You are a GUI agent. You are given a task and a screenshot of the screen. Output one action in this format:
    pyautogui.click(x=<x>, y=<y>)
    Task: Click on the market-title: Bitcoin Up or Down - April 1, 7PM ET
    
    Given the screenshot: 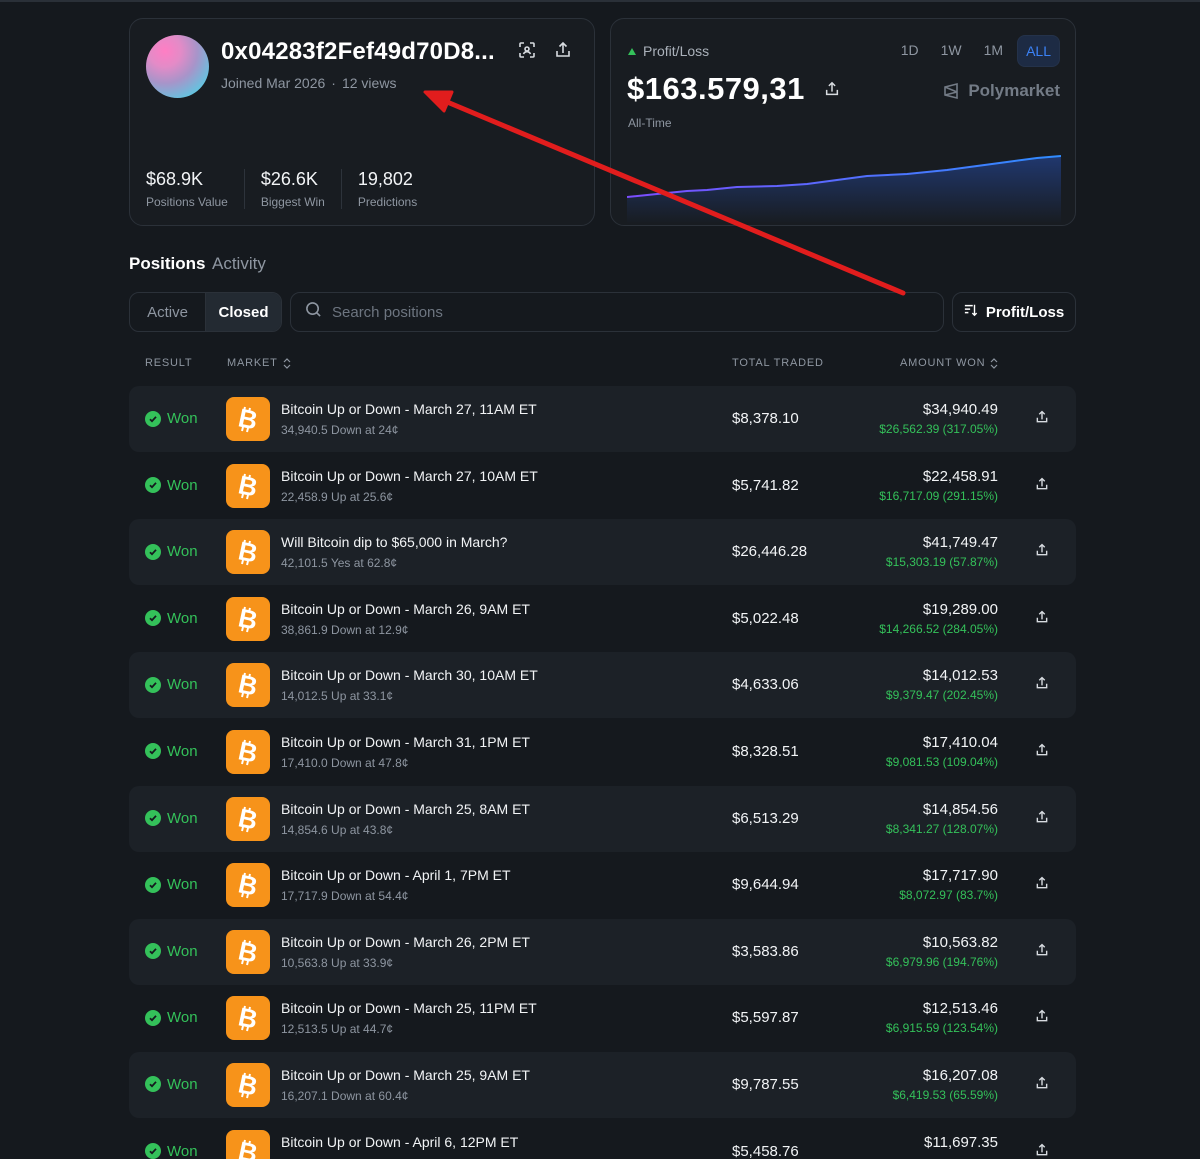 What is the action you would take?
    pyautogui.click(x=396, y=875)
    